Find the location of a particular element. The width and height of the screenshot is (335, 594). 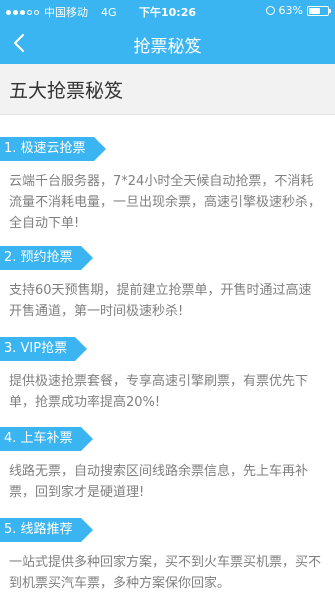

page-heading-text: 五大抢票秘笈 is located at coordinates (66, 91).